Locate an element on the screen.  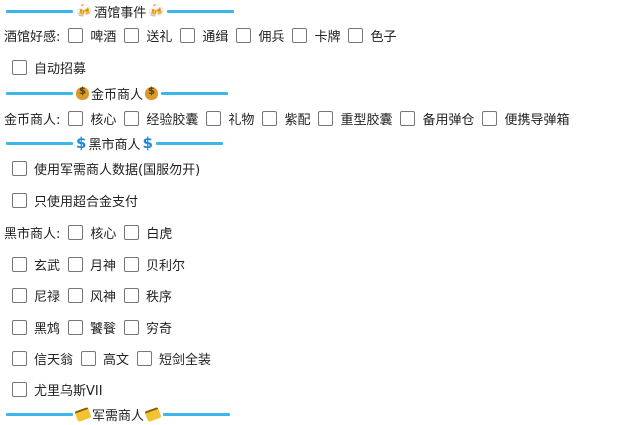
black-market-row-6: 尤里乌斯VII is located at coordinates (61, 389).